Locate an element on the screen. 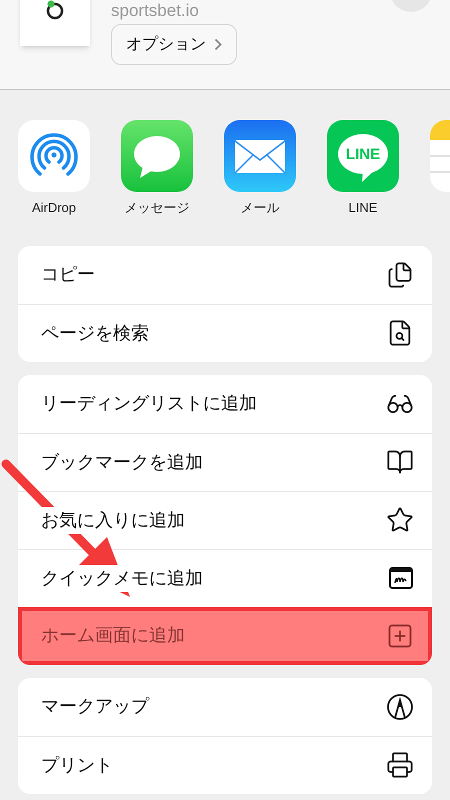  printer-icon is located at coordinates (400, 765).